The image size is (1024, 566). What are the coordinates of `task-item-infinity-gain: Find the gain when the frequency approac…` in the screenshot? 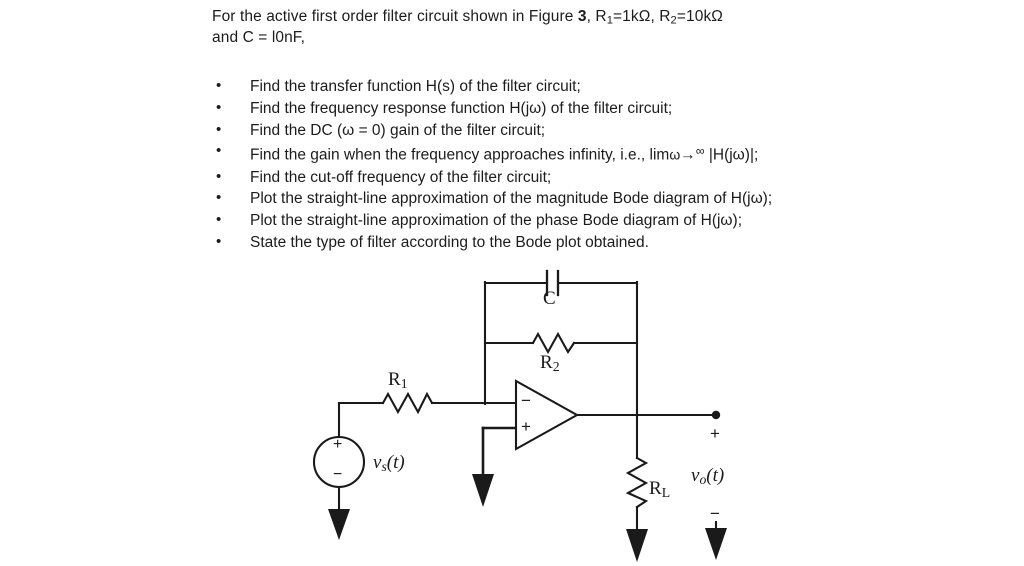 It's located at (592, 153).